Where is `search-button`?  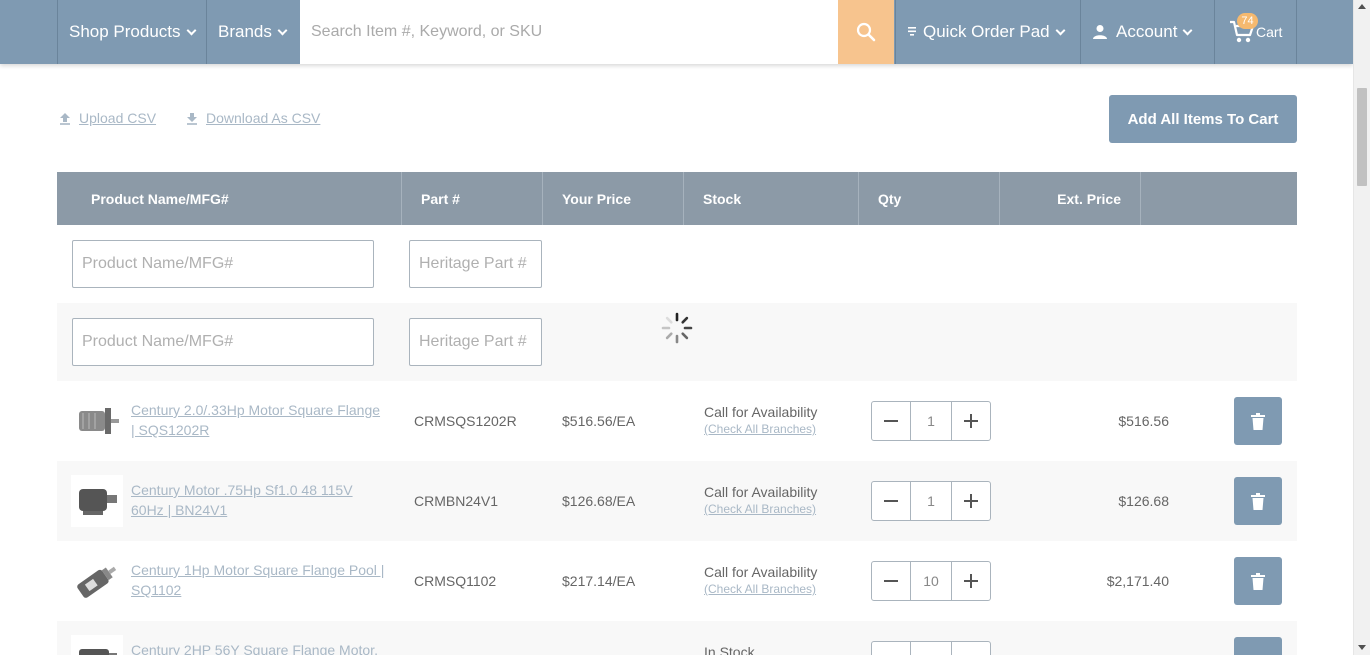
search-button is located at coordinates (866, 32).